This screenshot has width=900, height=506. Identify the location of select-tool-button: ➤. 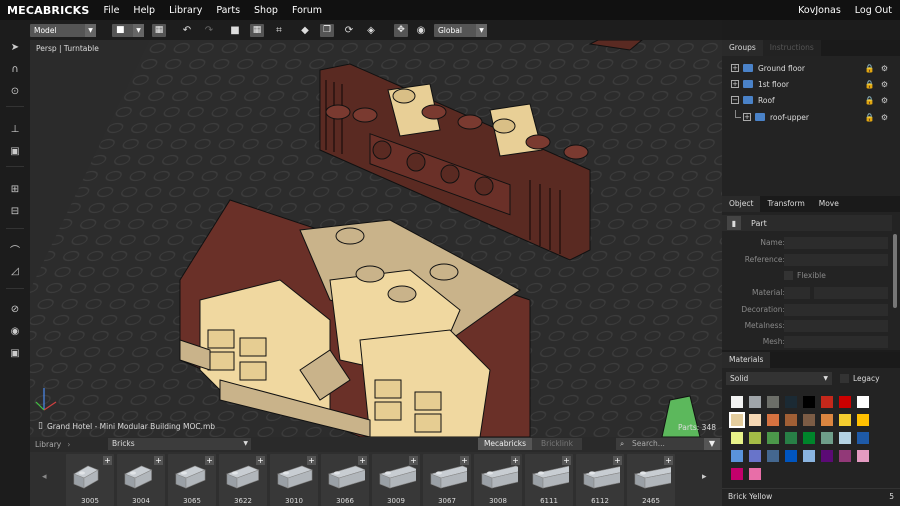
(15, 47).